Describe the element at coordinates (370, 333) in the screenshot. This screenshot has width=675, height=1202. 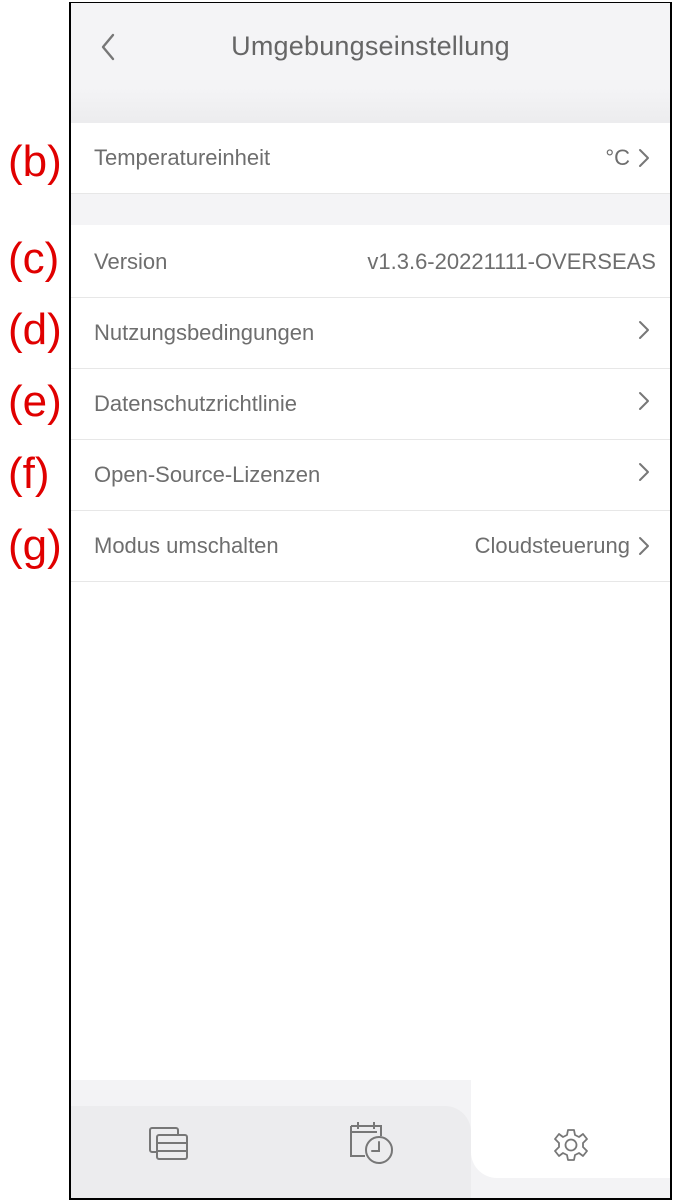
I see `terms-row: Nutzungsbedingungen` at that location.